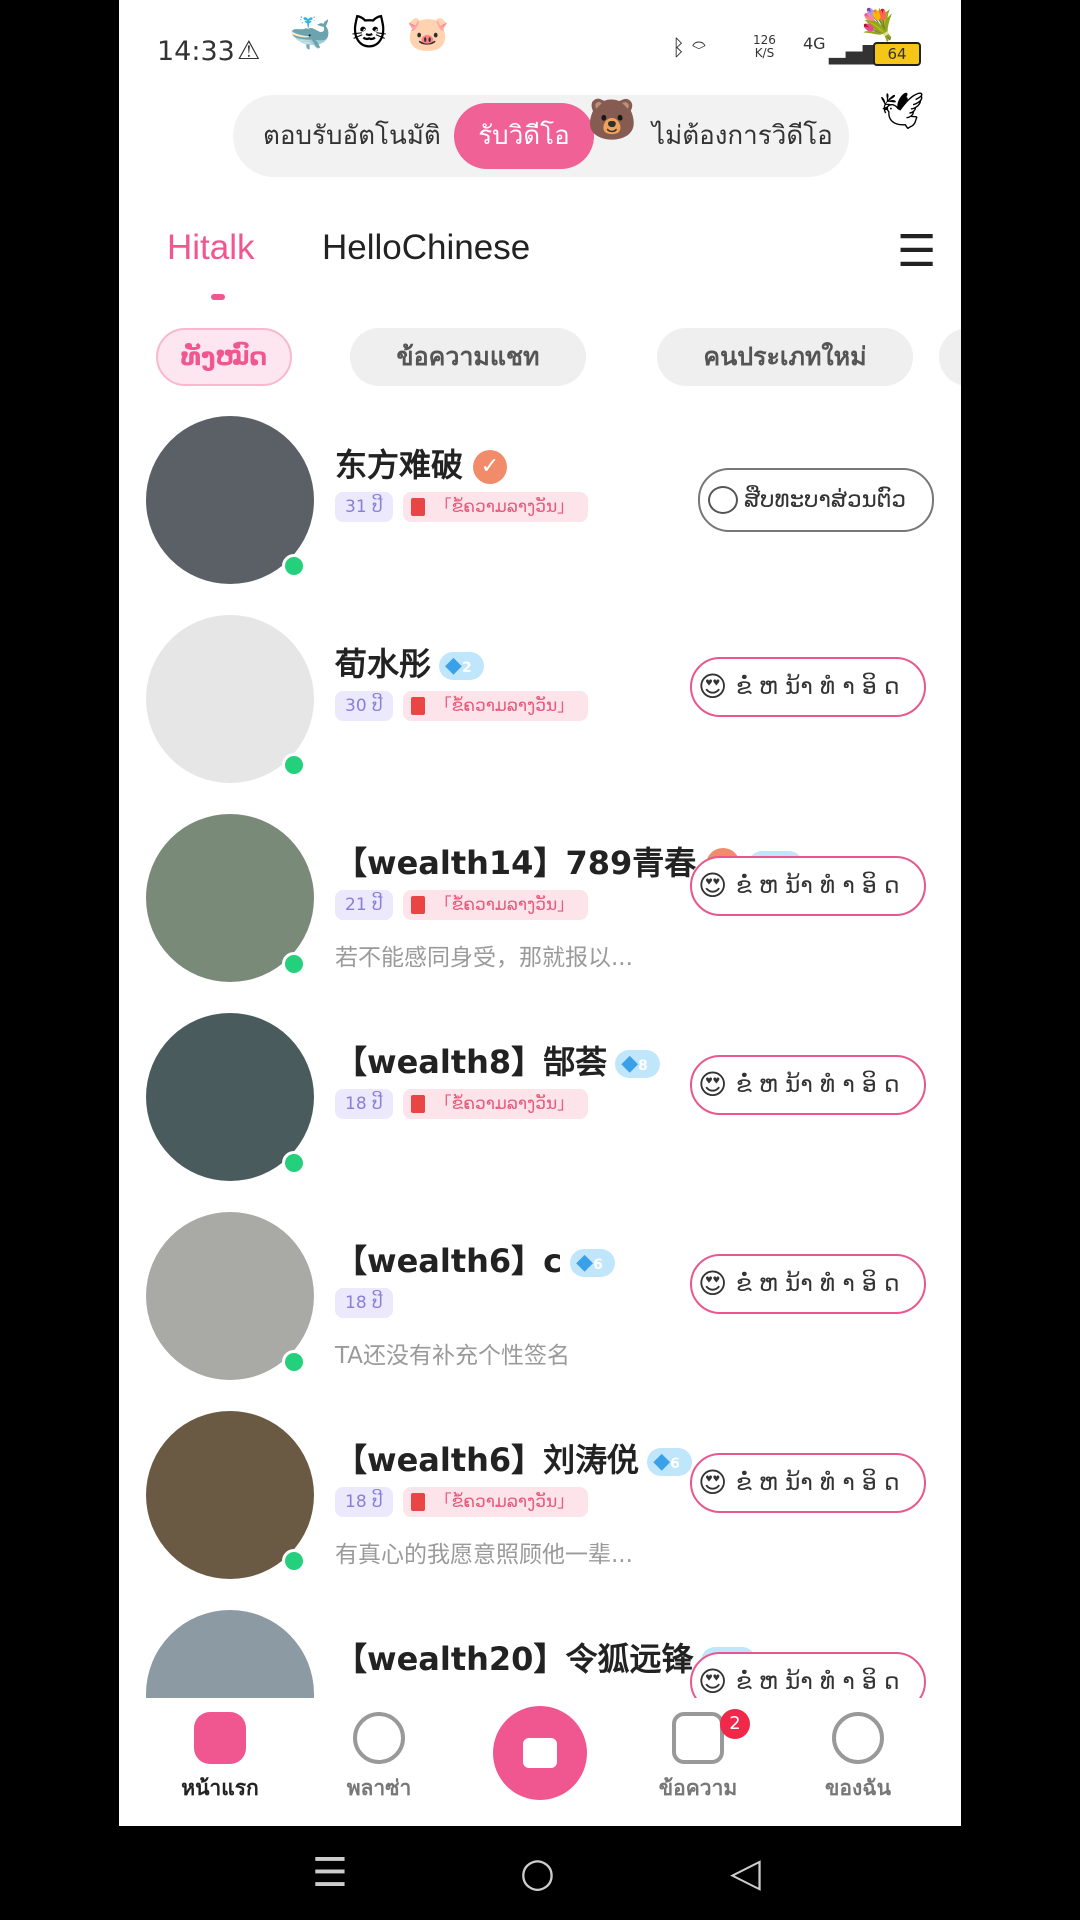  I want to click on profile-icon, so click(858, 1738).